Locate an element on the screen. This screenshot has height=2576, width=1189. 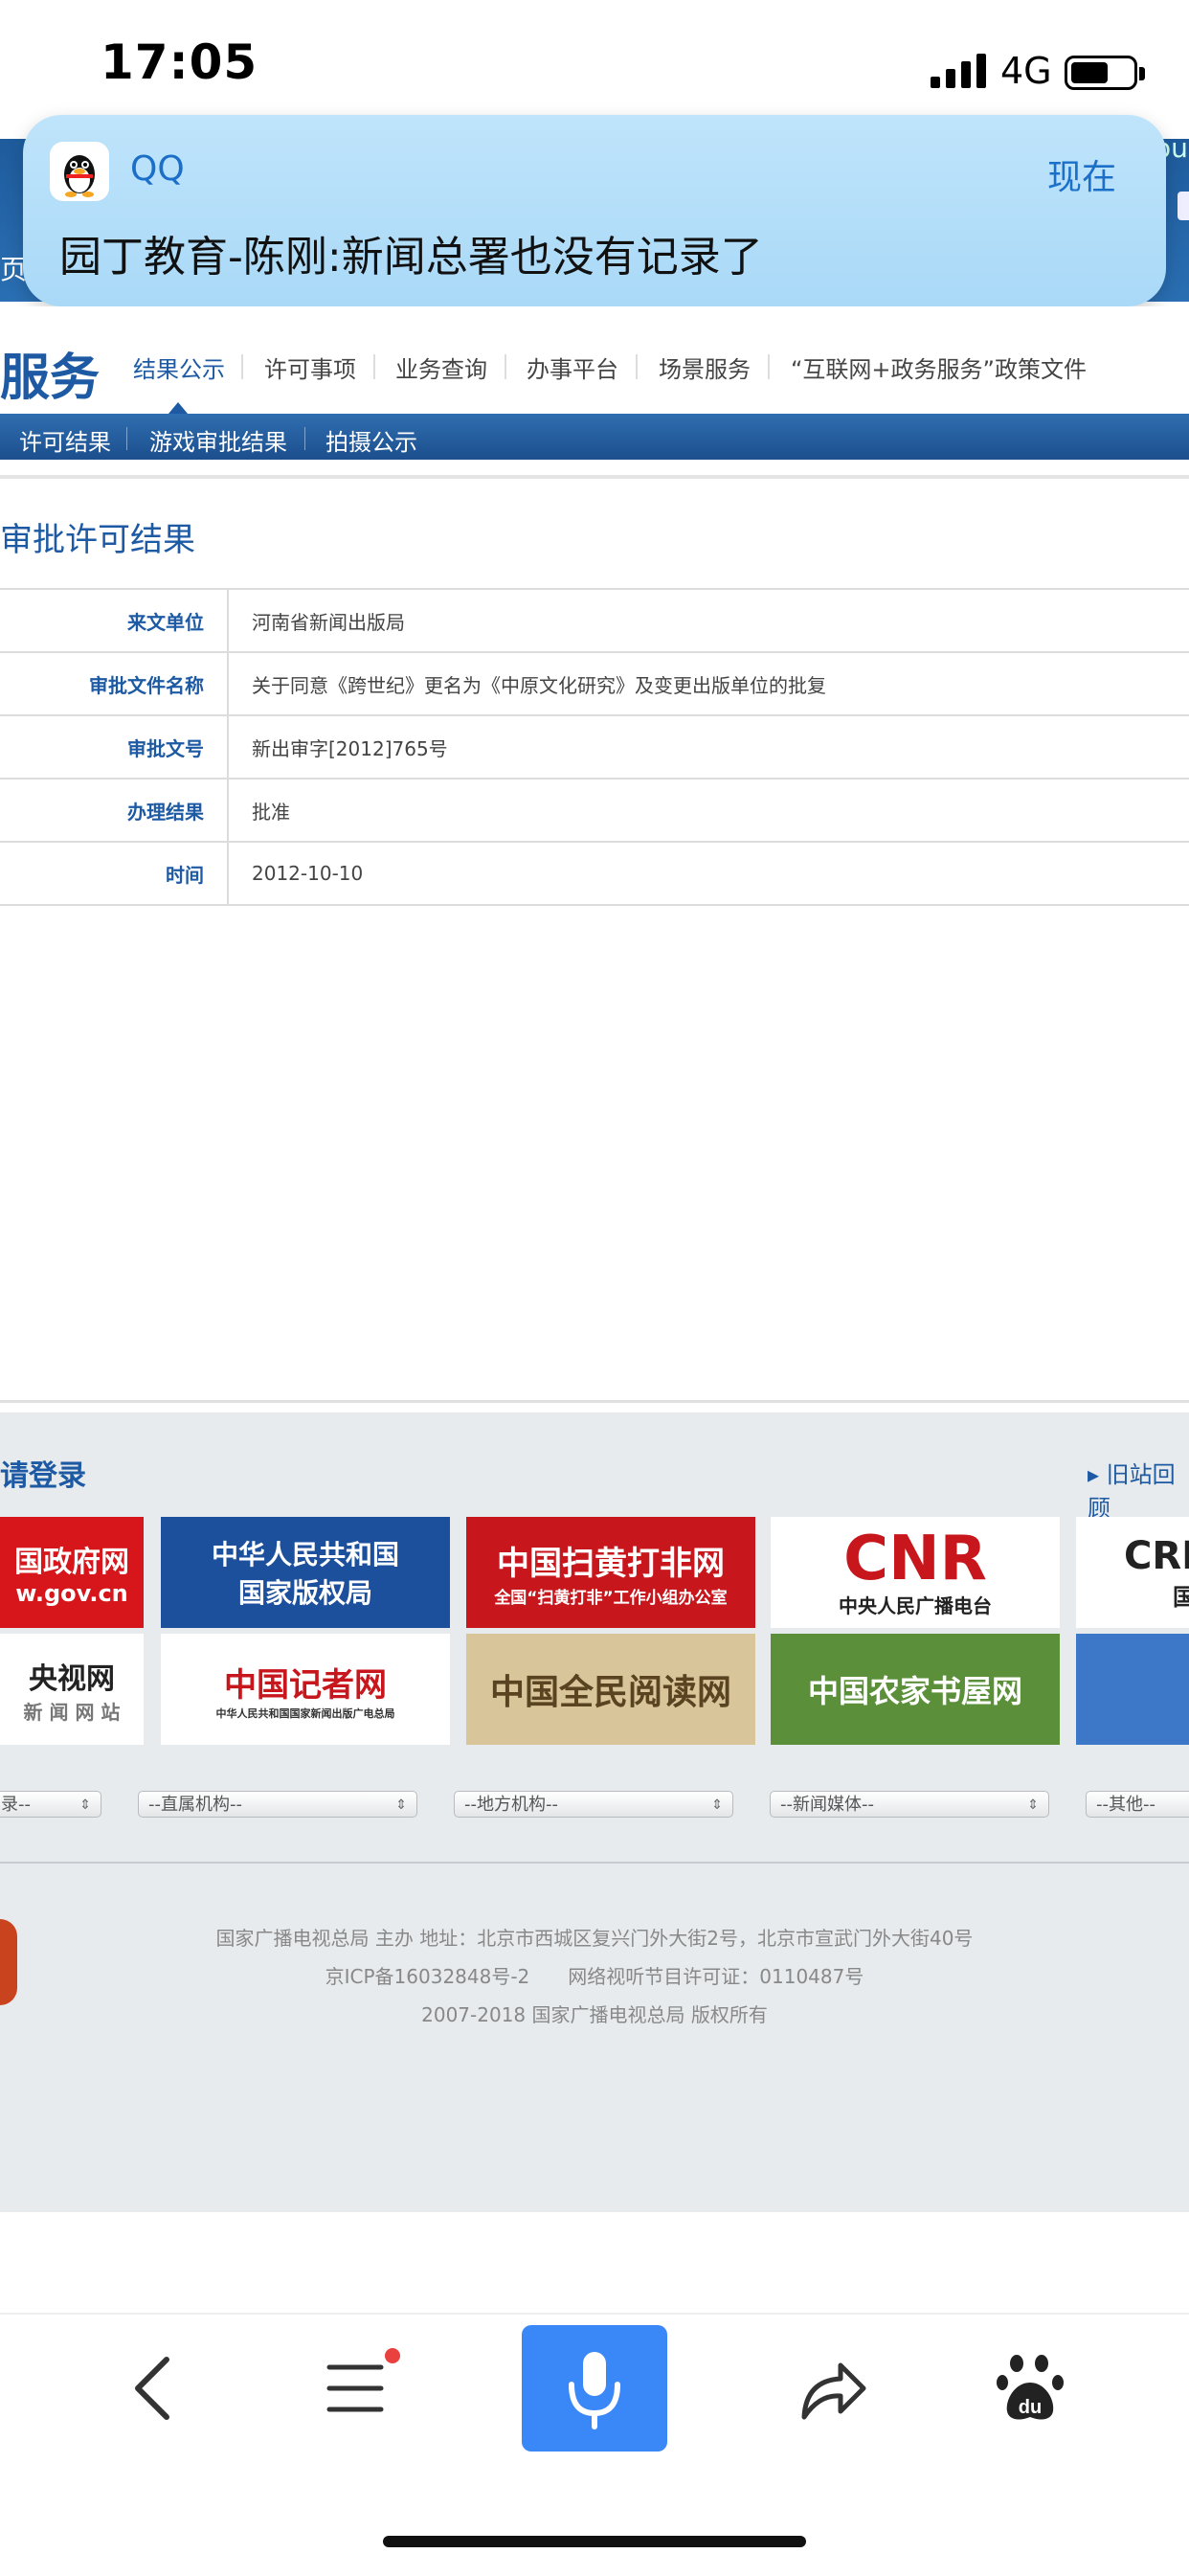
row-value: 批准 is located at coordinates (708, 810).